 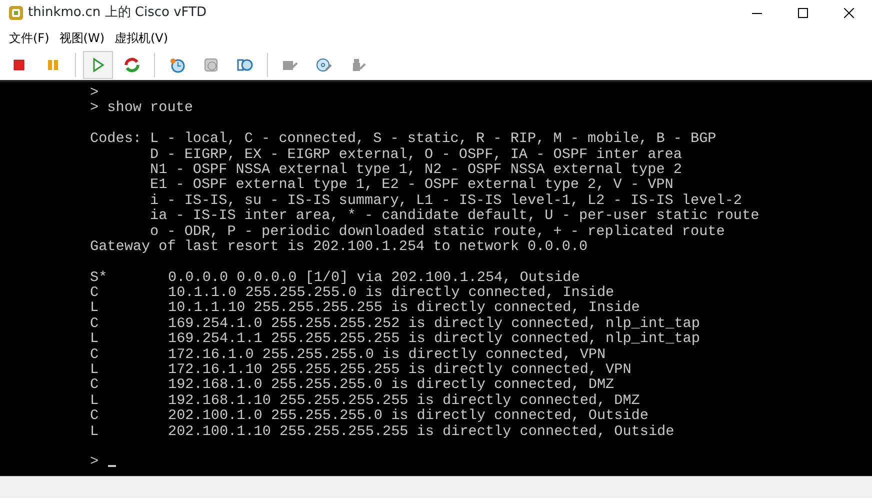 I want to click on console-line: N1 - OSPF NSSA external type 1, N2 - OSPF NSSA external type 2, so click(x=416, y=170).